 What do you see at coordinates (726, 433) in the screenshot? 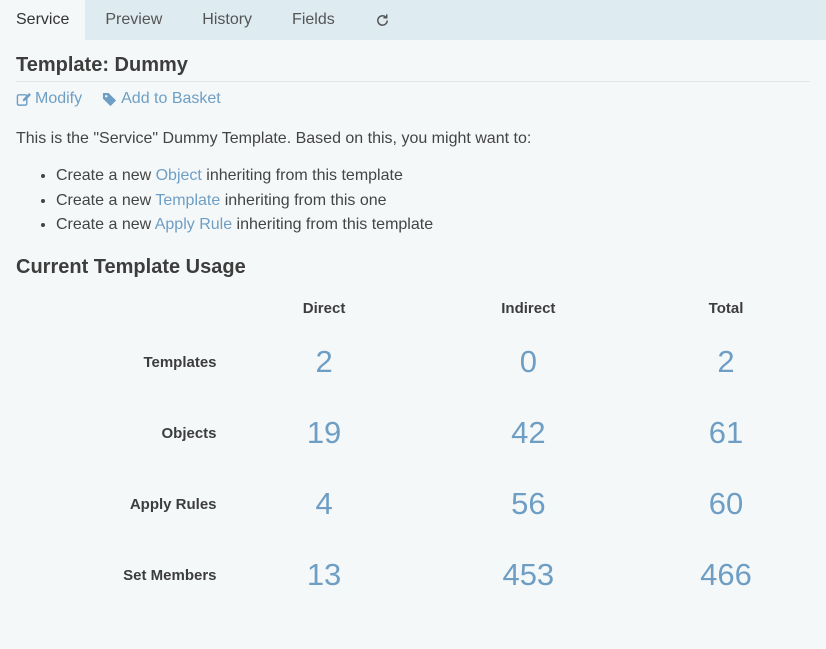
I see `objects-total-count: 61` at bounding box center [726, 433].